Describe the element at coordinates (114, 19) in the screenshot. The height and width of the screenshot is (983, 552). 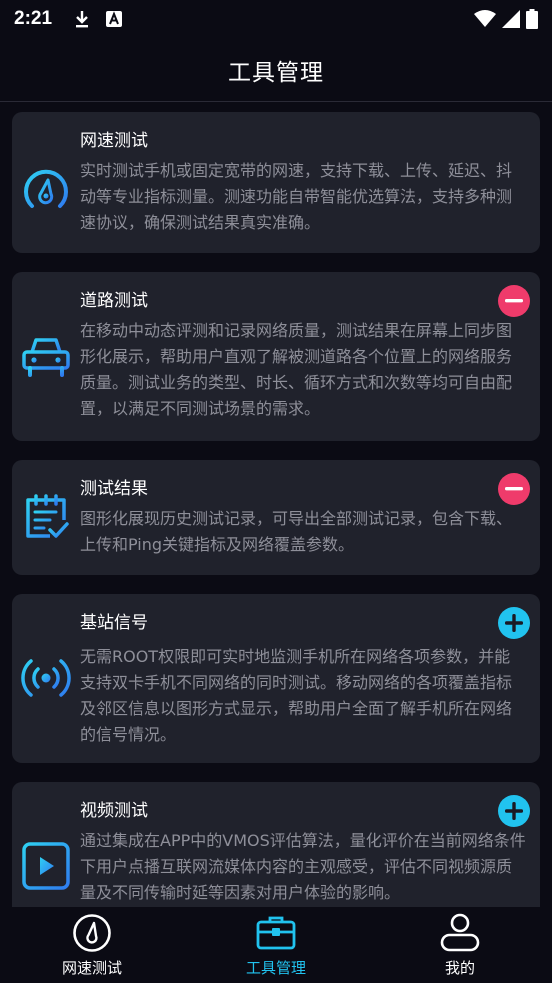
I see `text-a-icon` at that location.